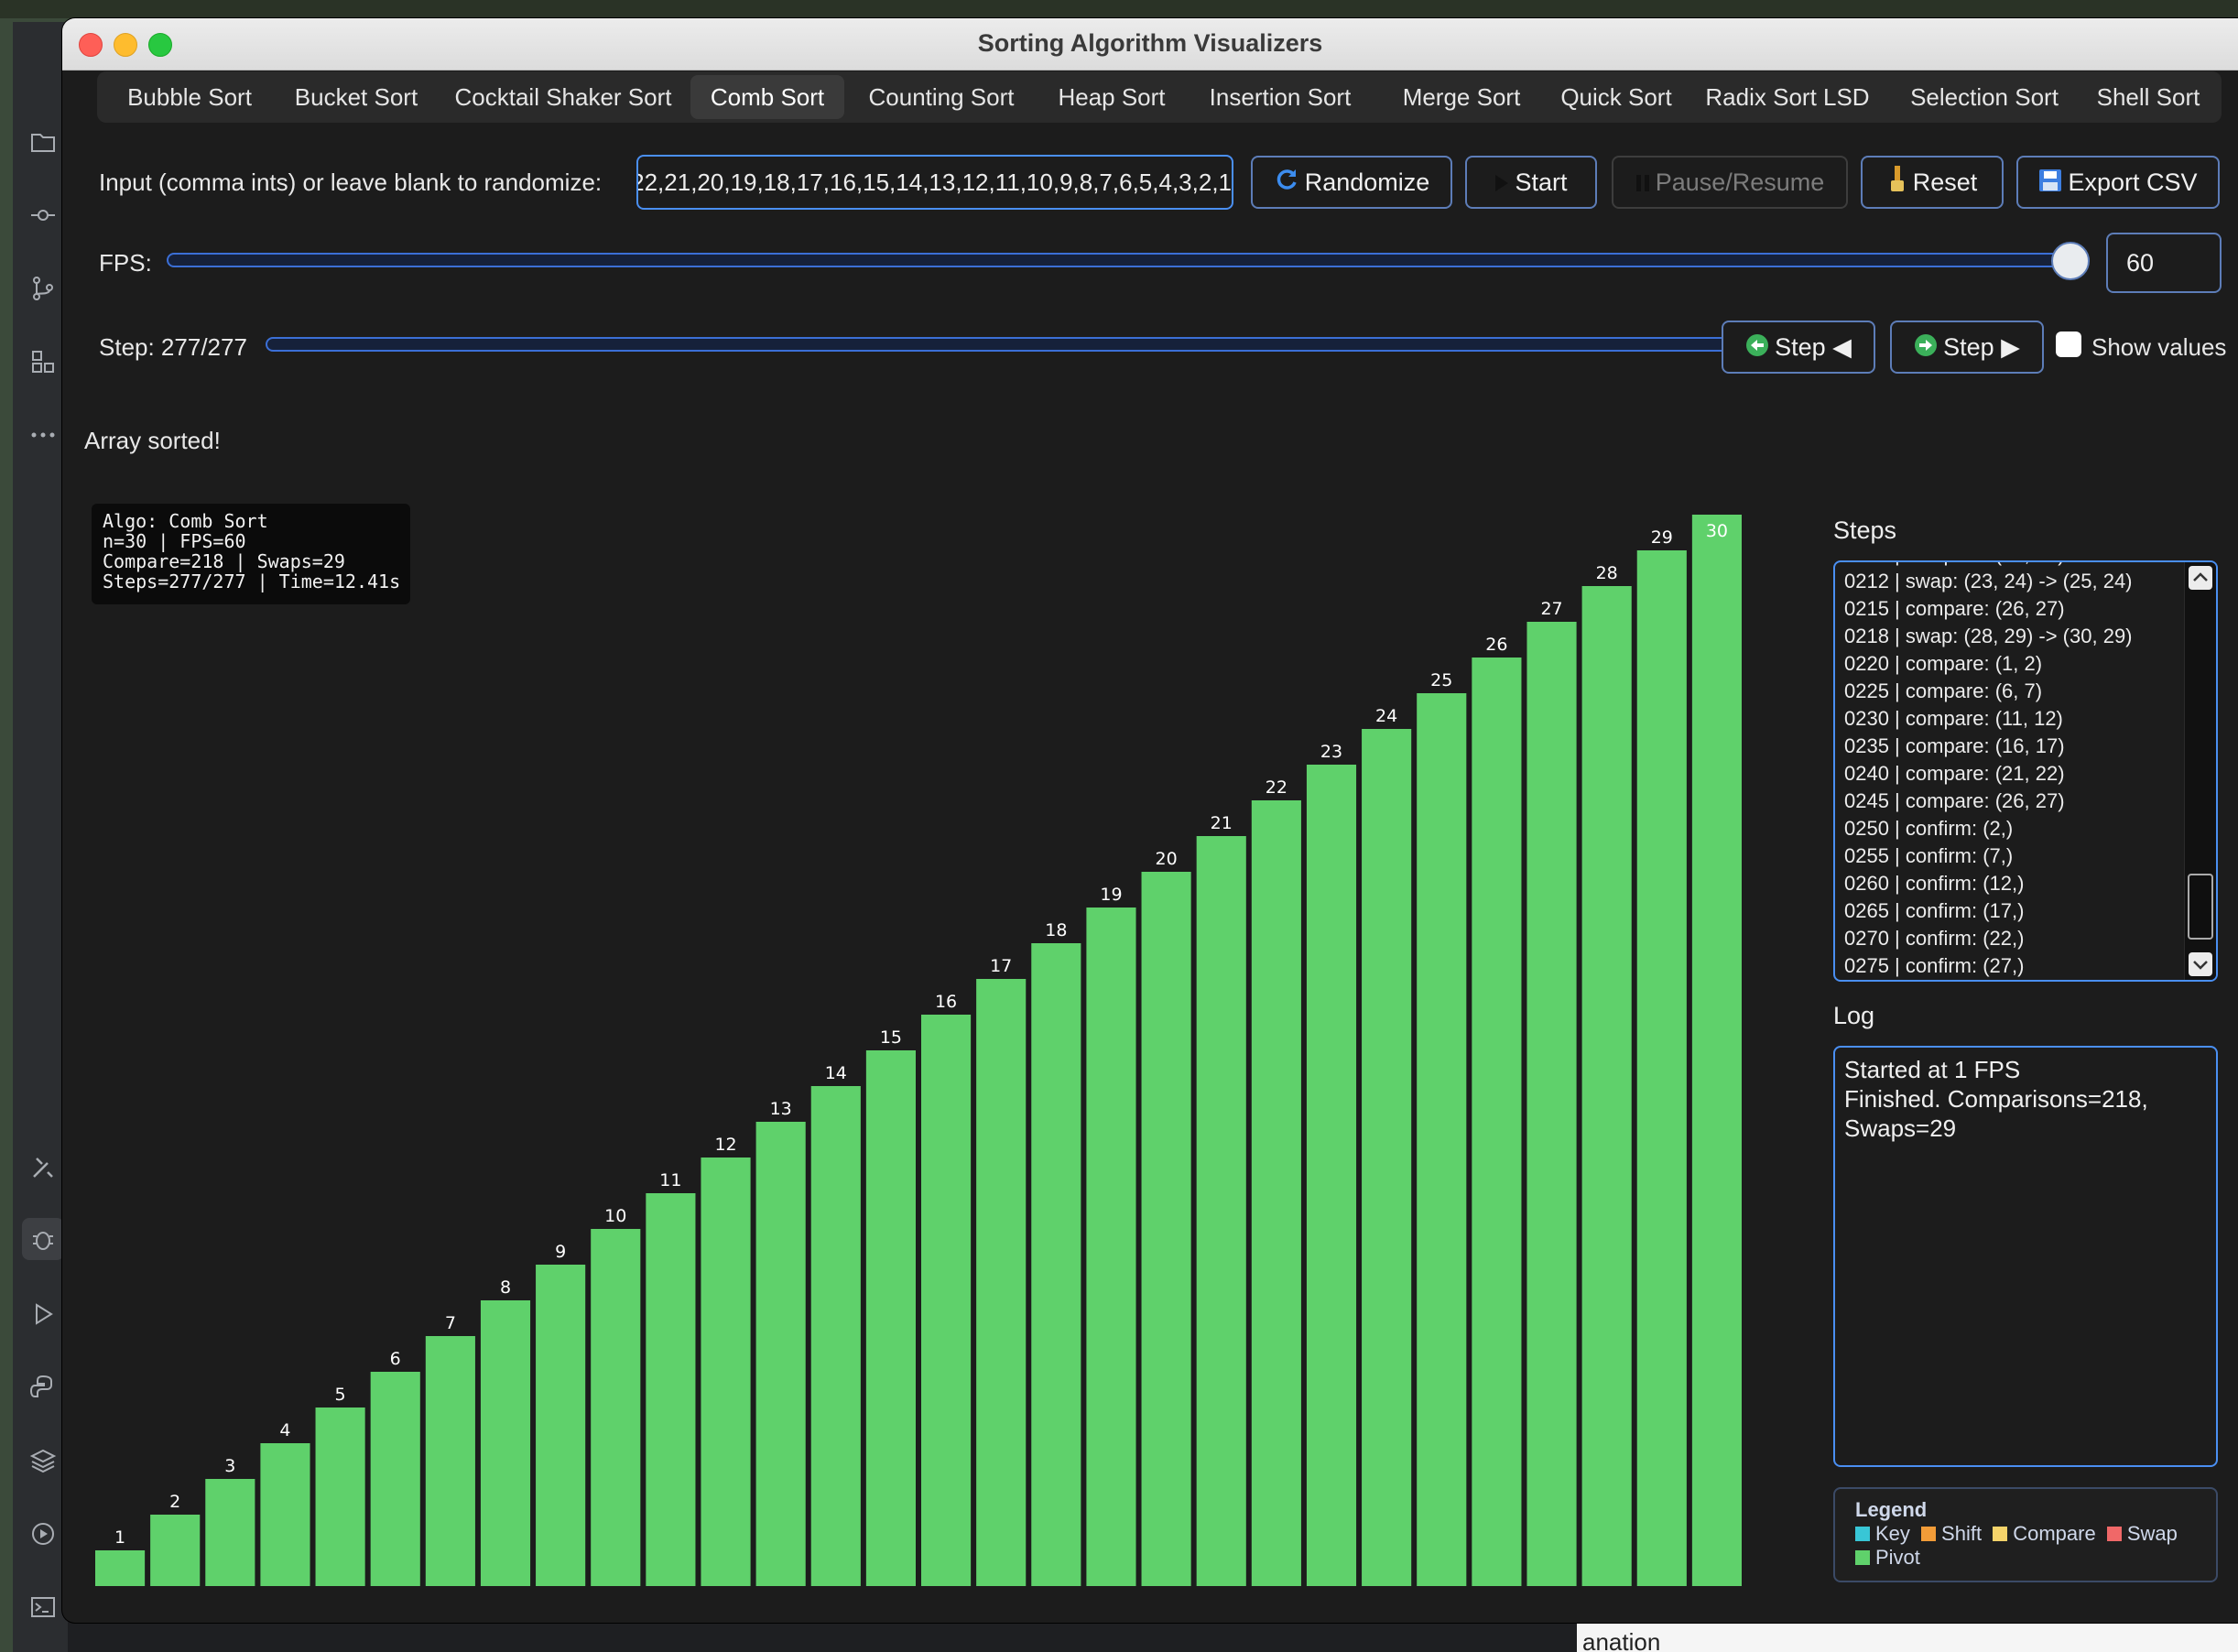  Describe the element at coordinates (1551, 609) in the screenshot. I see `bar-value-label: 27` at that location.